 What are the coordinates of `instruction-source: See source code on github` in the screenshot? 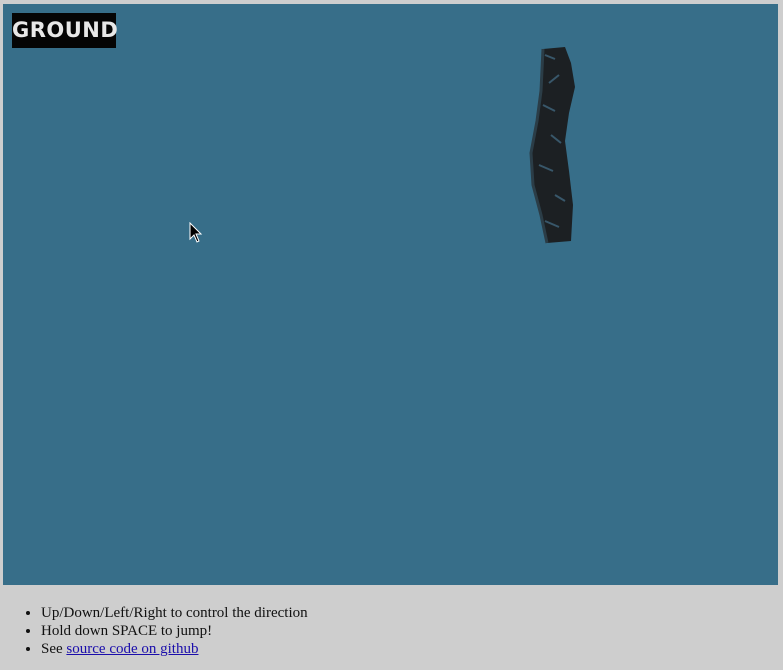 It's located at (174, 649).